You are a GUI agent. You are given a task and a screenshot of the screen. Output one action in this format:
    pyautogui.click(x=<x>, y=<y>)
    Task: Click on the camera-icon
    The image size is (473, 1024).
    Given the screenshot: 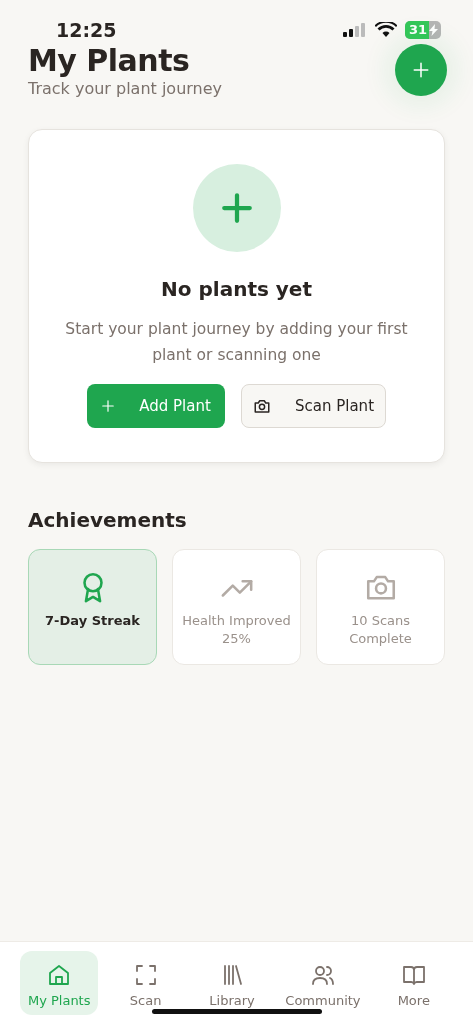 What is the action you would take?
    pyautogui.click(x=262, y=406)
    